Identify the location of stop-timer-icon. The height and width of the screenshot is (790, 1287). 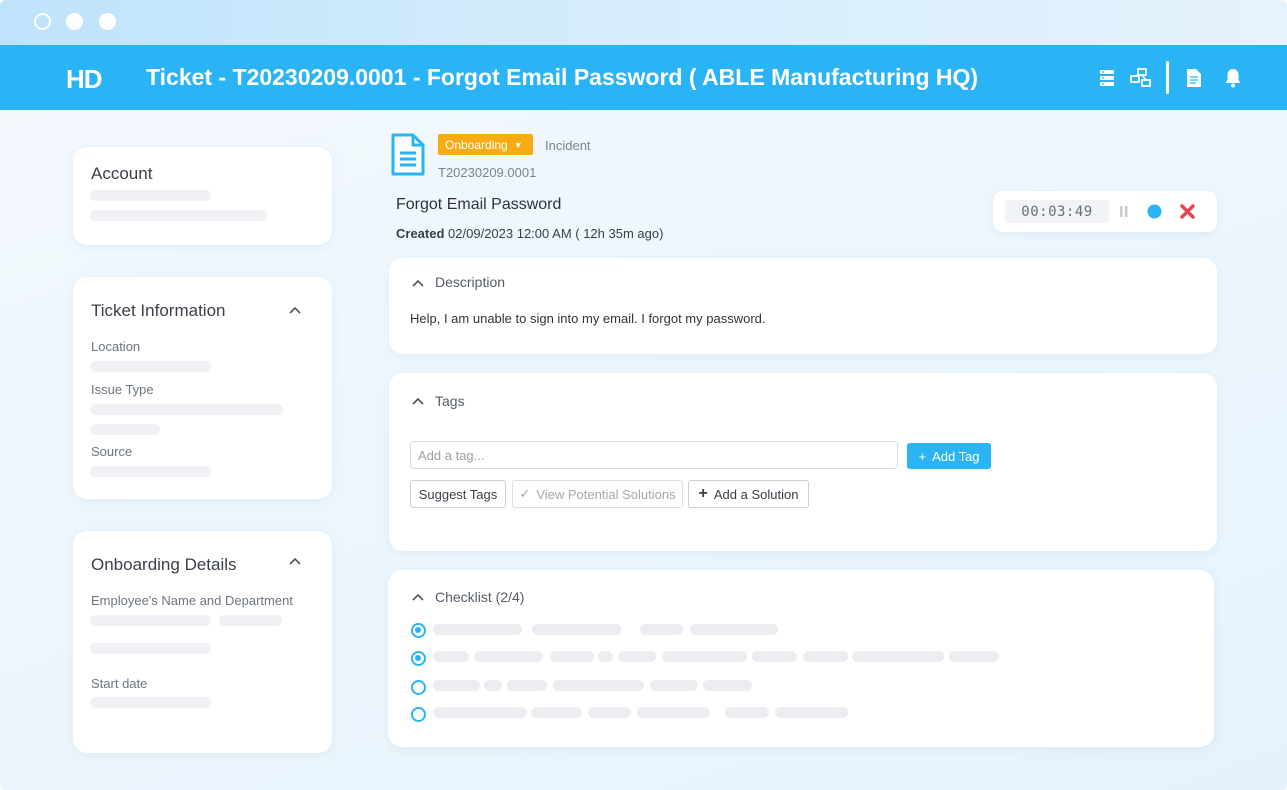
(1187, 211).